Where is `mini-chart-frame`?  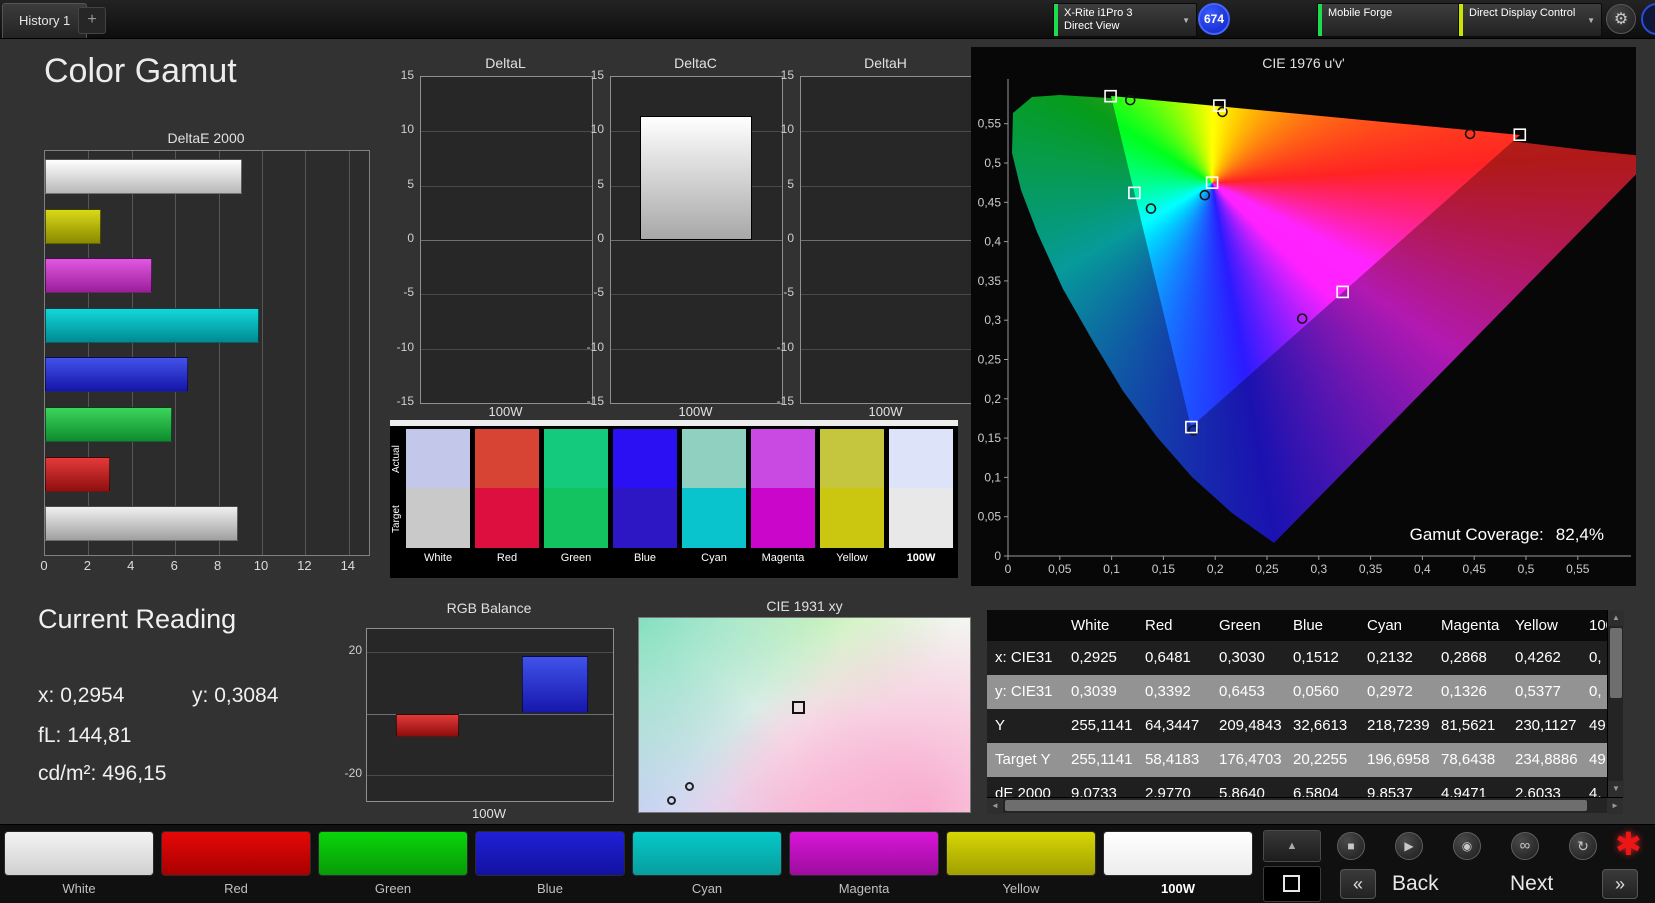 mini-chart-frame is located at coordinates (506, 240).